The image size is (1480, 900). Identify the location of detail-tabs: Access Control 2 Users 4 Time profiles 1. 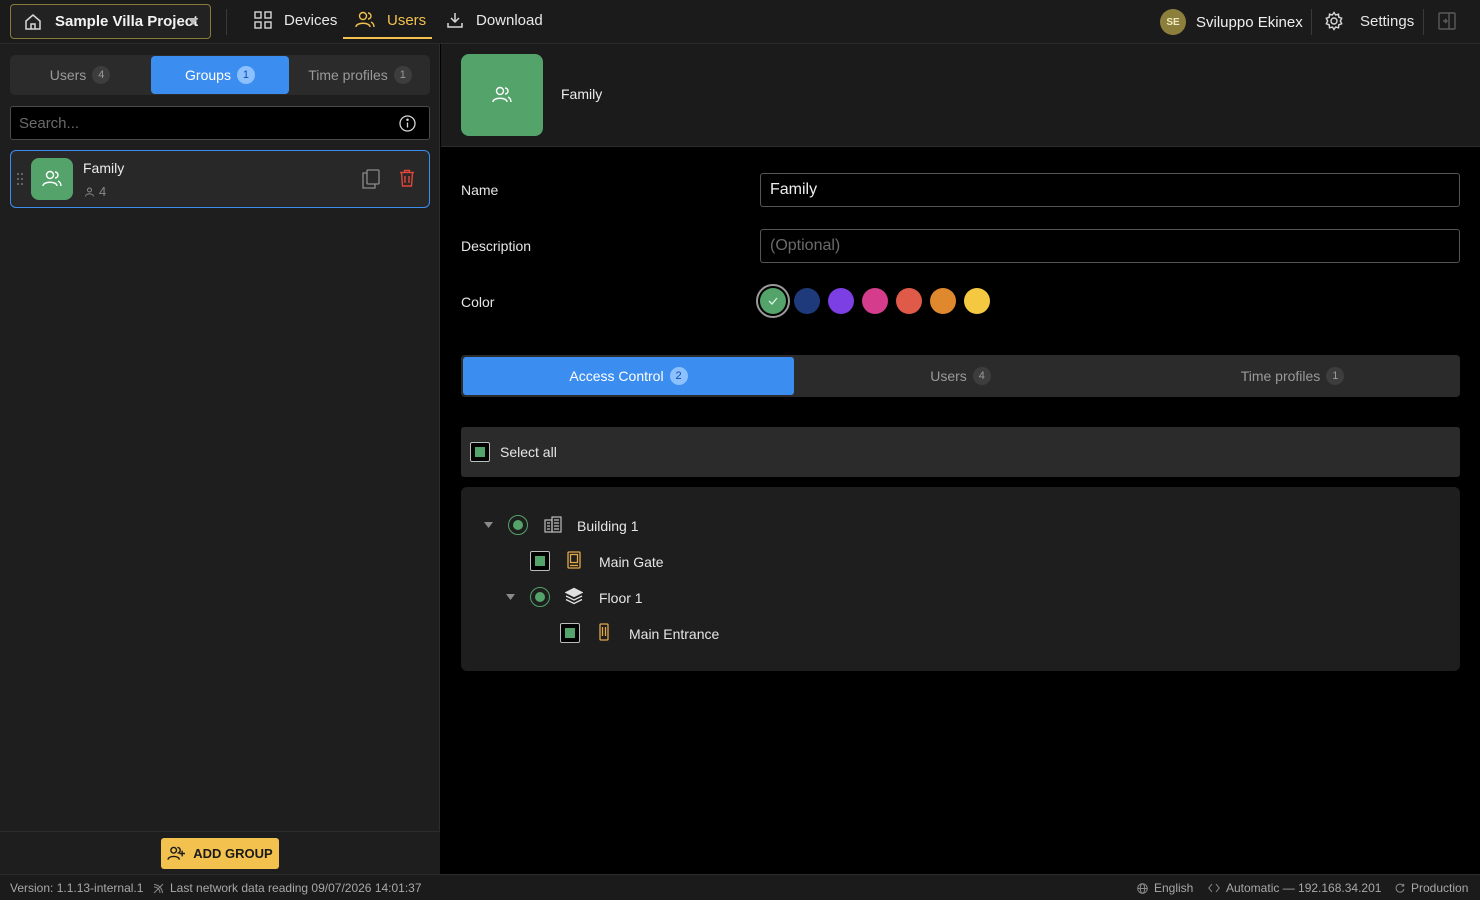
(960, 376).